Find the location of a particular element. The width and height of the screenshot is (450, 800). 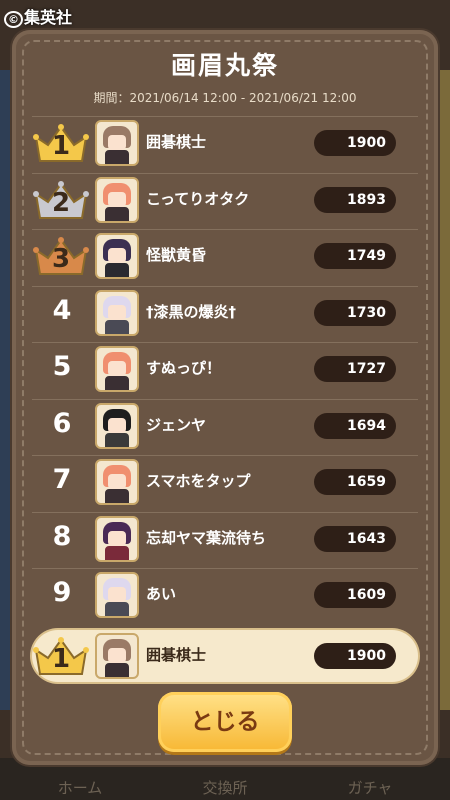

crown-silver-icon: 2 is located at coordinates (61, 200).